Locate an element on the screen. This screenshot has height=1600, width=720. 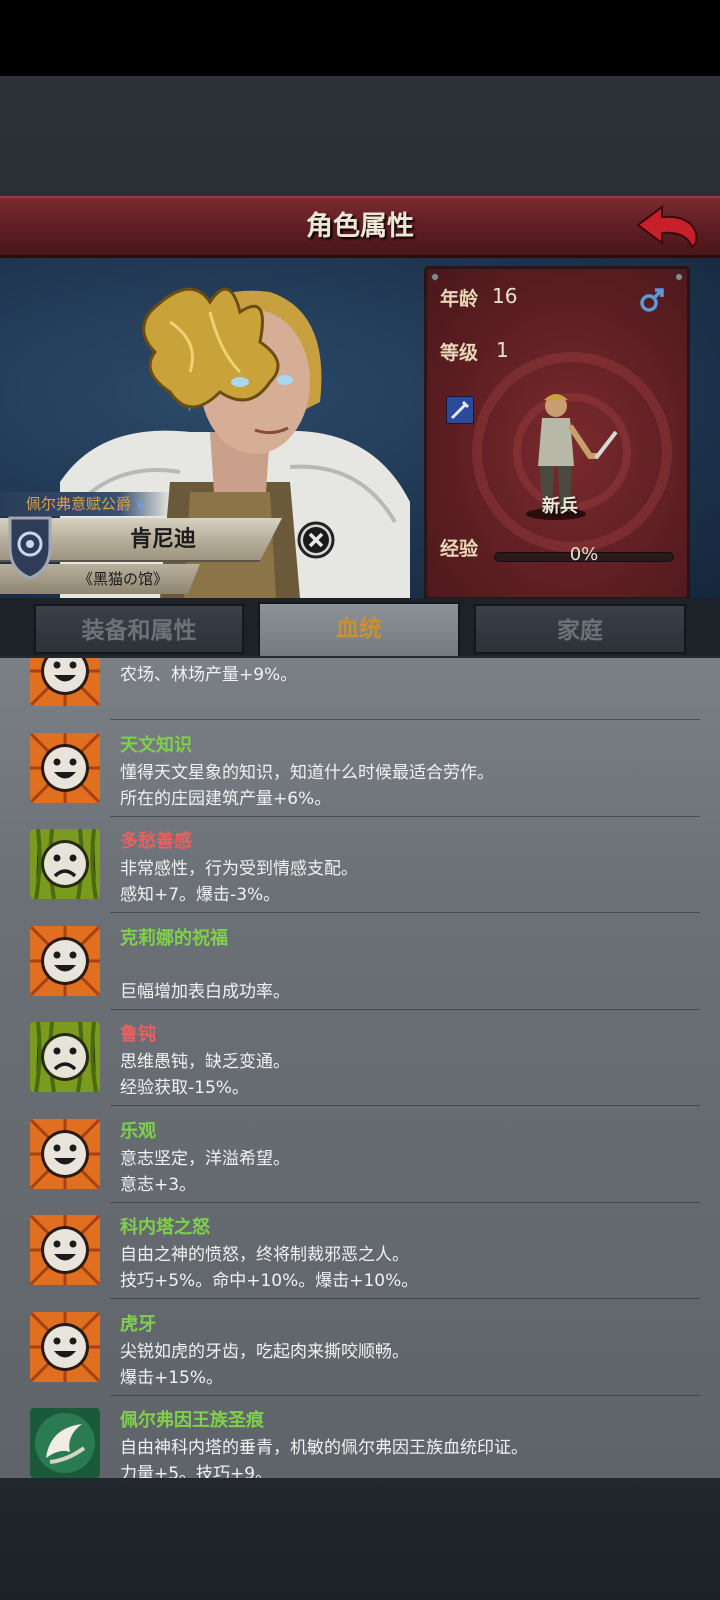
trait-name: 鲁钝 is located at coordinates (138, 1034).